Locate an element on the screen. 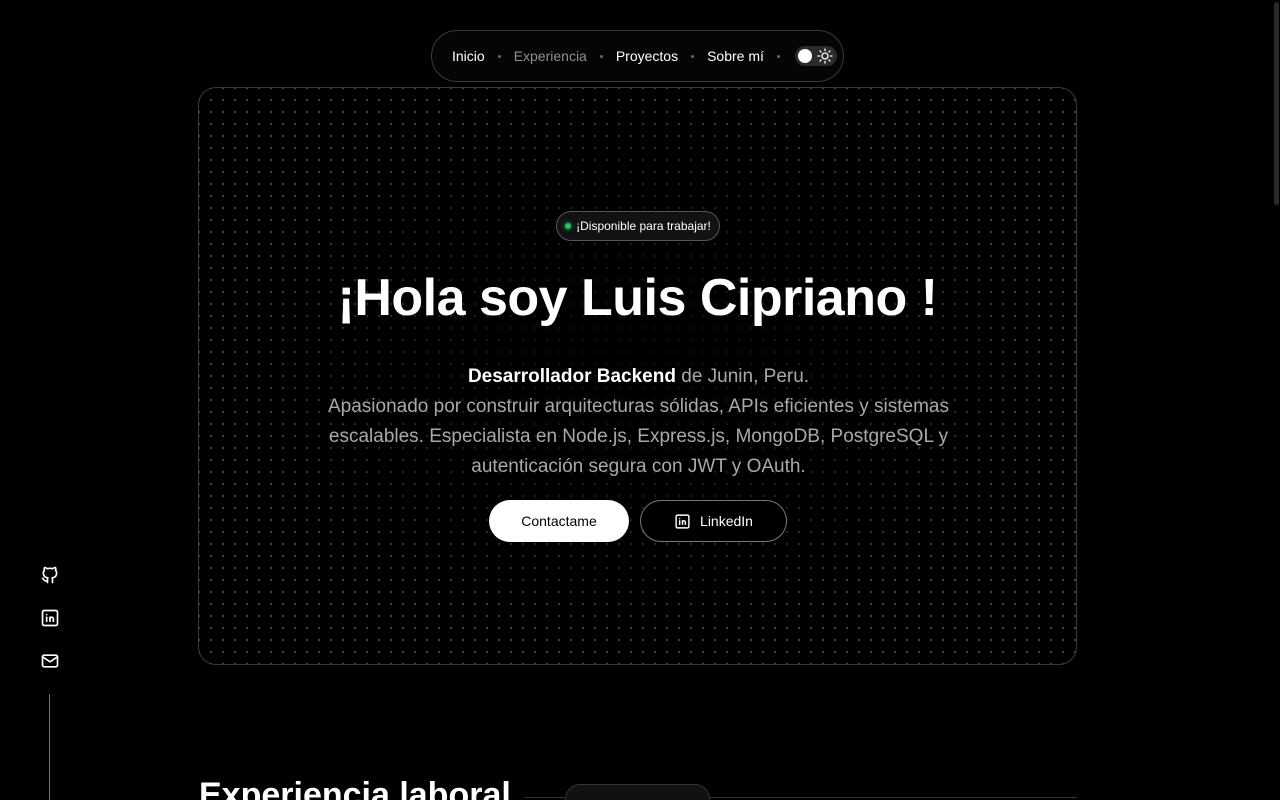  hero-actions: Contactame LinkedIn is located at coordinates (638, 521).